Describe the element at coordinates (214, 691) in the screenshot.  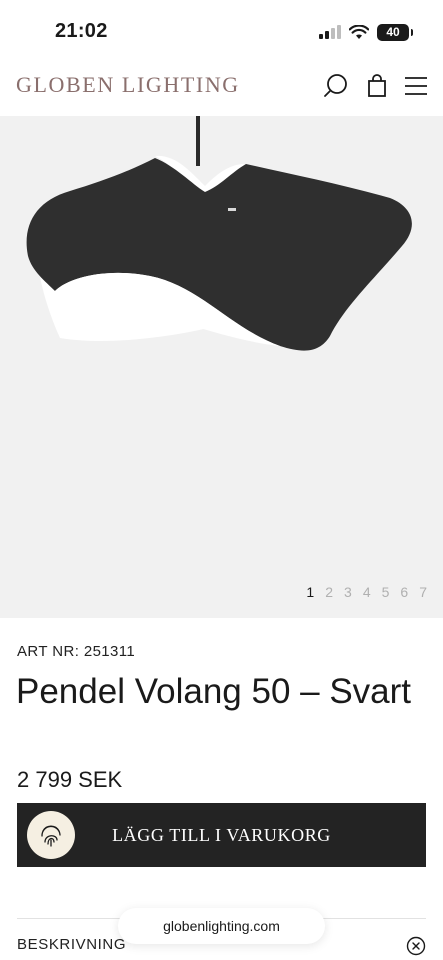
I see `product-title: Pendel Volang 50 – Svart` at that location.